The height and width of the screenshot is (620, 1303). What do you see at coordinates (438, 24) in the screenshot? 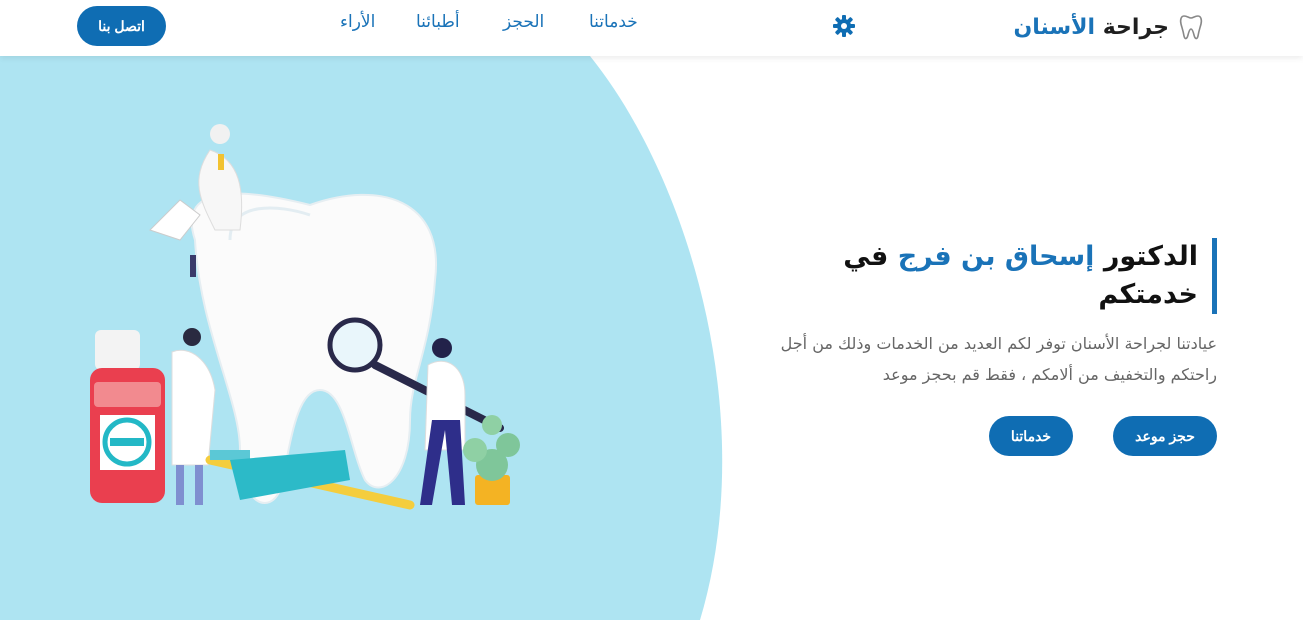
I see `nav-doctors: أطبائنا` at bounding box center [438, 24].